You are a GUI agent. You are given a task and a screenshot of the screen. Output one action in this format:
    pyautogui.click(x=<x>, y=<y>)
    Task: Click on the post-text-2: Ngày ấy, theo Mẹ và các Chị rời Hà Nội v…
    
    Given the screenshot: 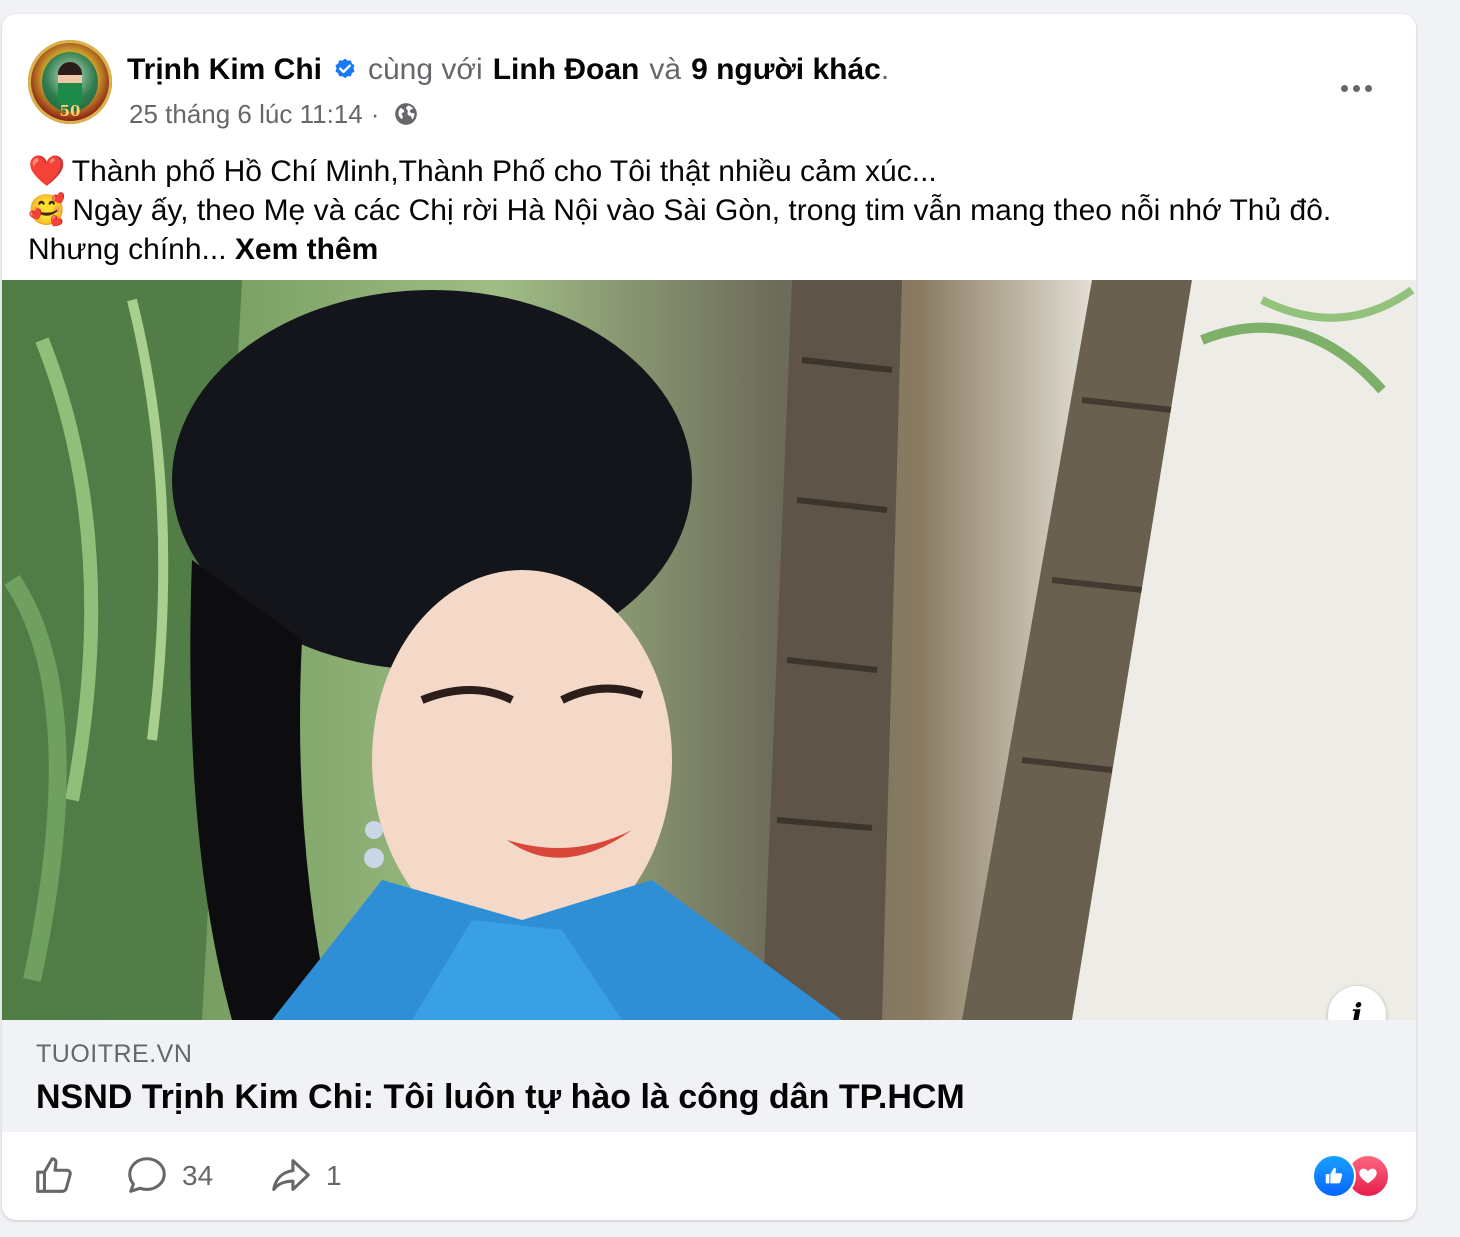 What is the action you would take?
    pyautogui.click(x=680, y=230)
    